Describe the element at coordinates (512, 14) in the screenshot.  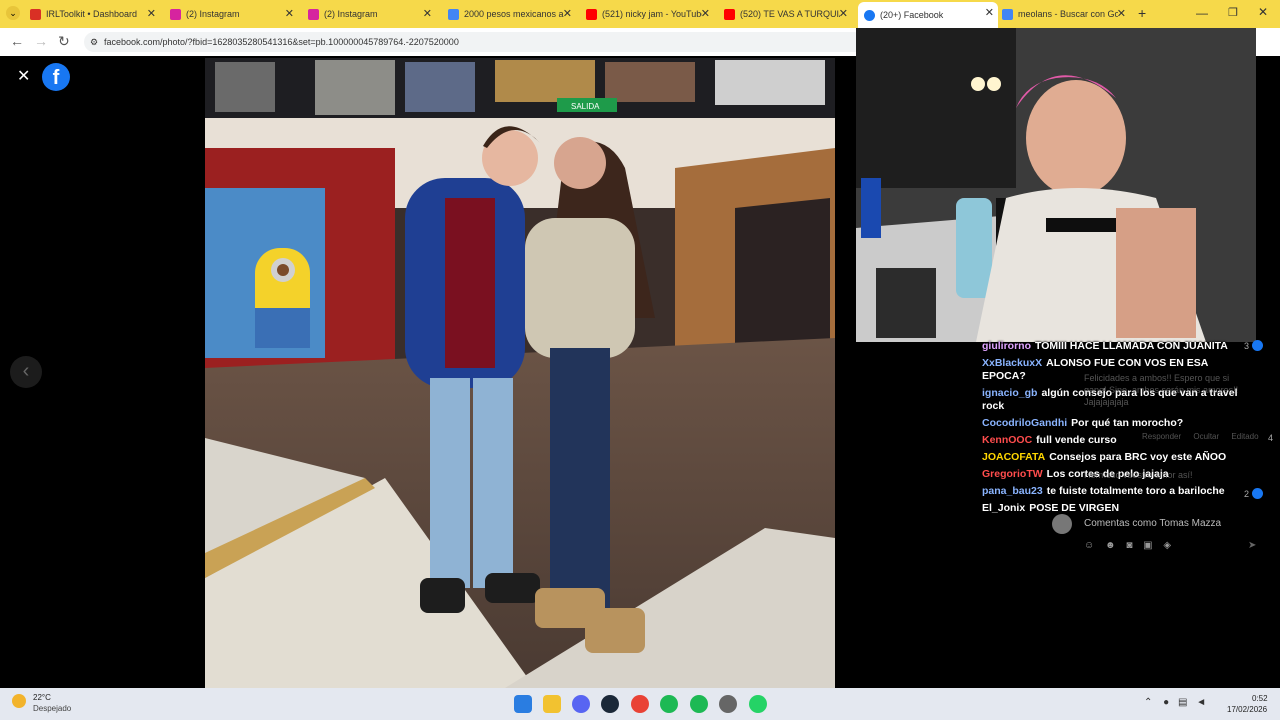
I see `tab: 2000 pesos mexicanos a c ✕` at that location.